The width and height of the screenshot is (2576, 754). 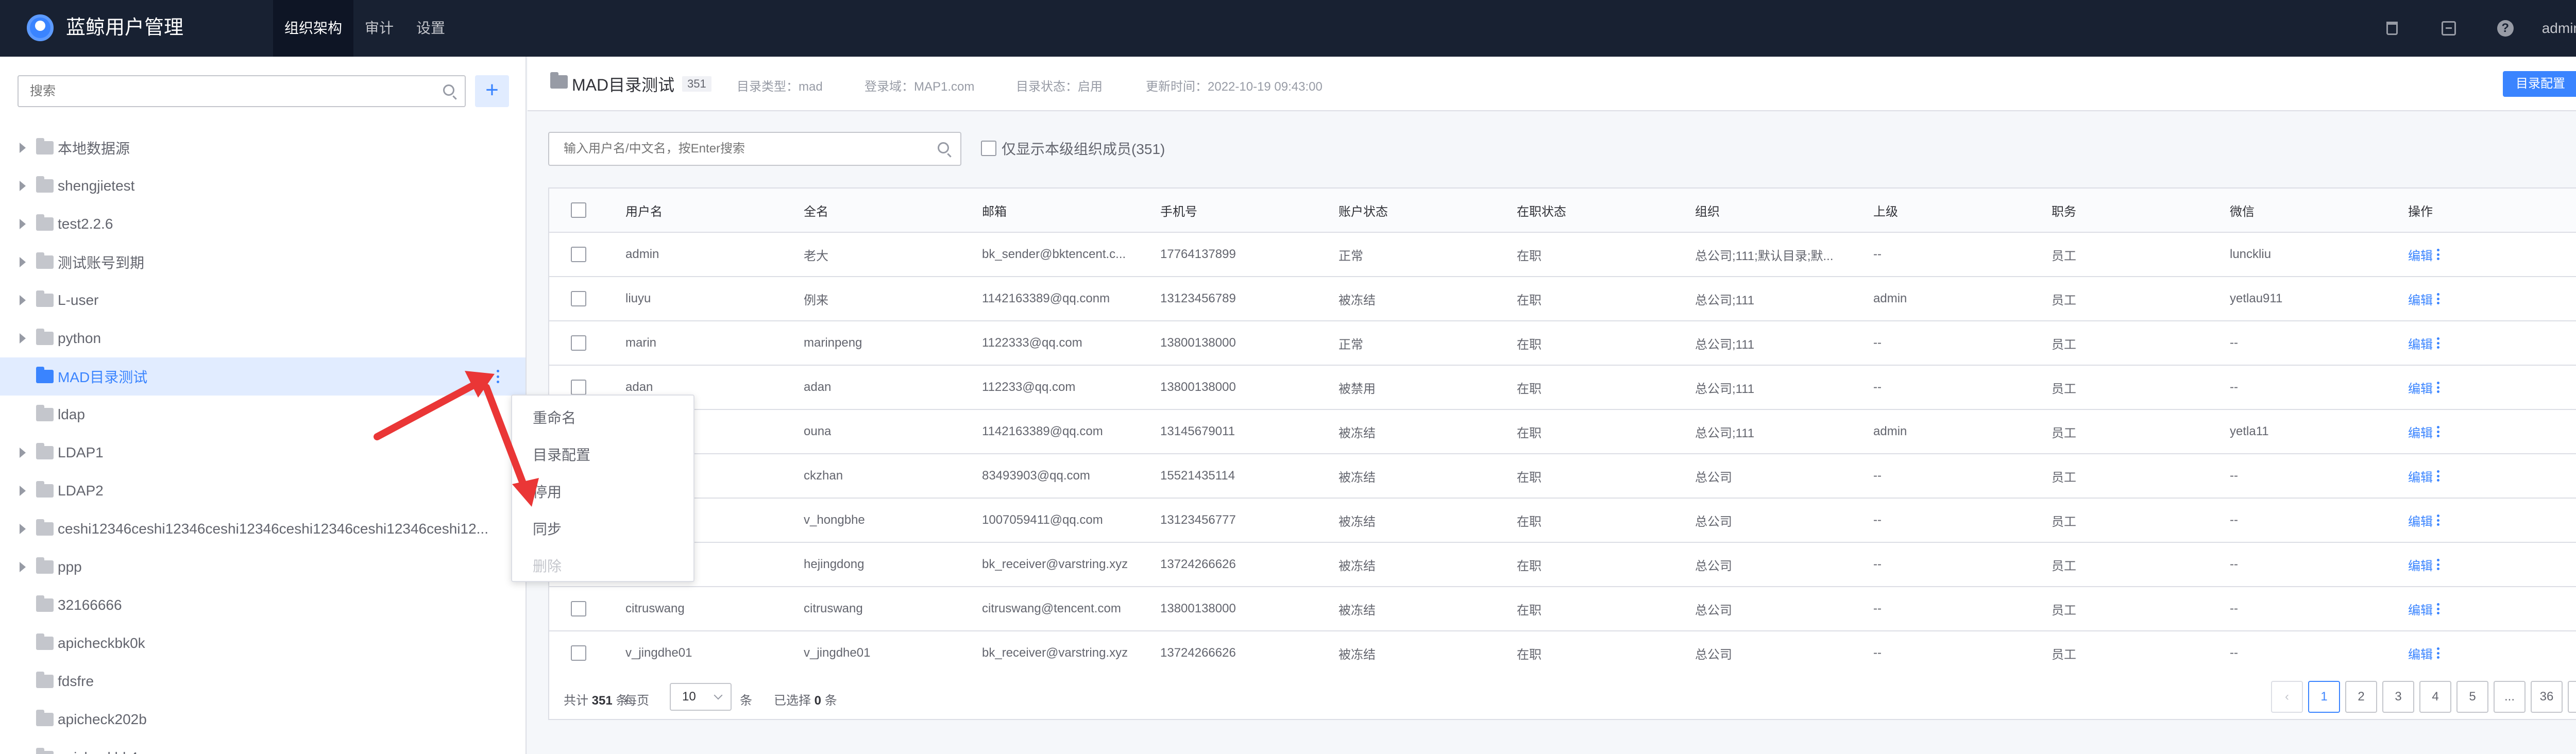 What do you see at coordinates (2242, 210) in the screenshot?
I see `column-header: 微信` at bounding box center [2242, 210].